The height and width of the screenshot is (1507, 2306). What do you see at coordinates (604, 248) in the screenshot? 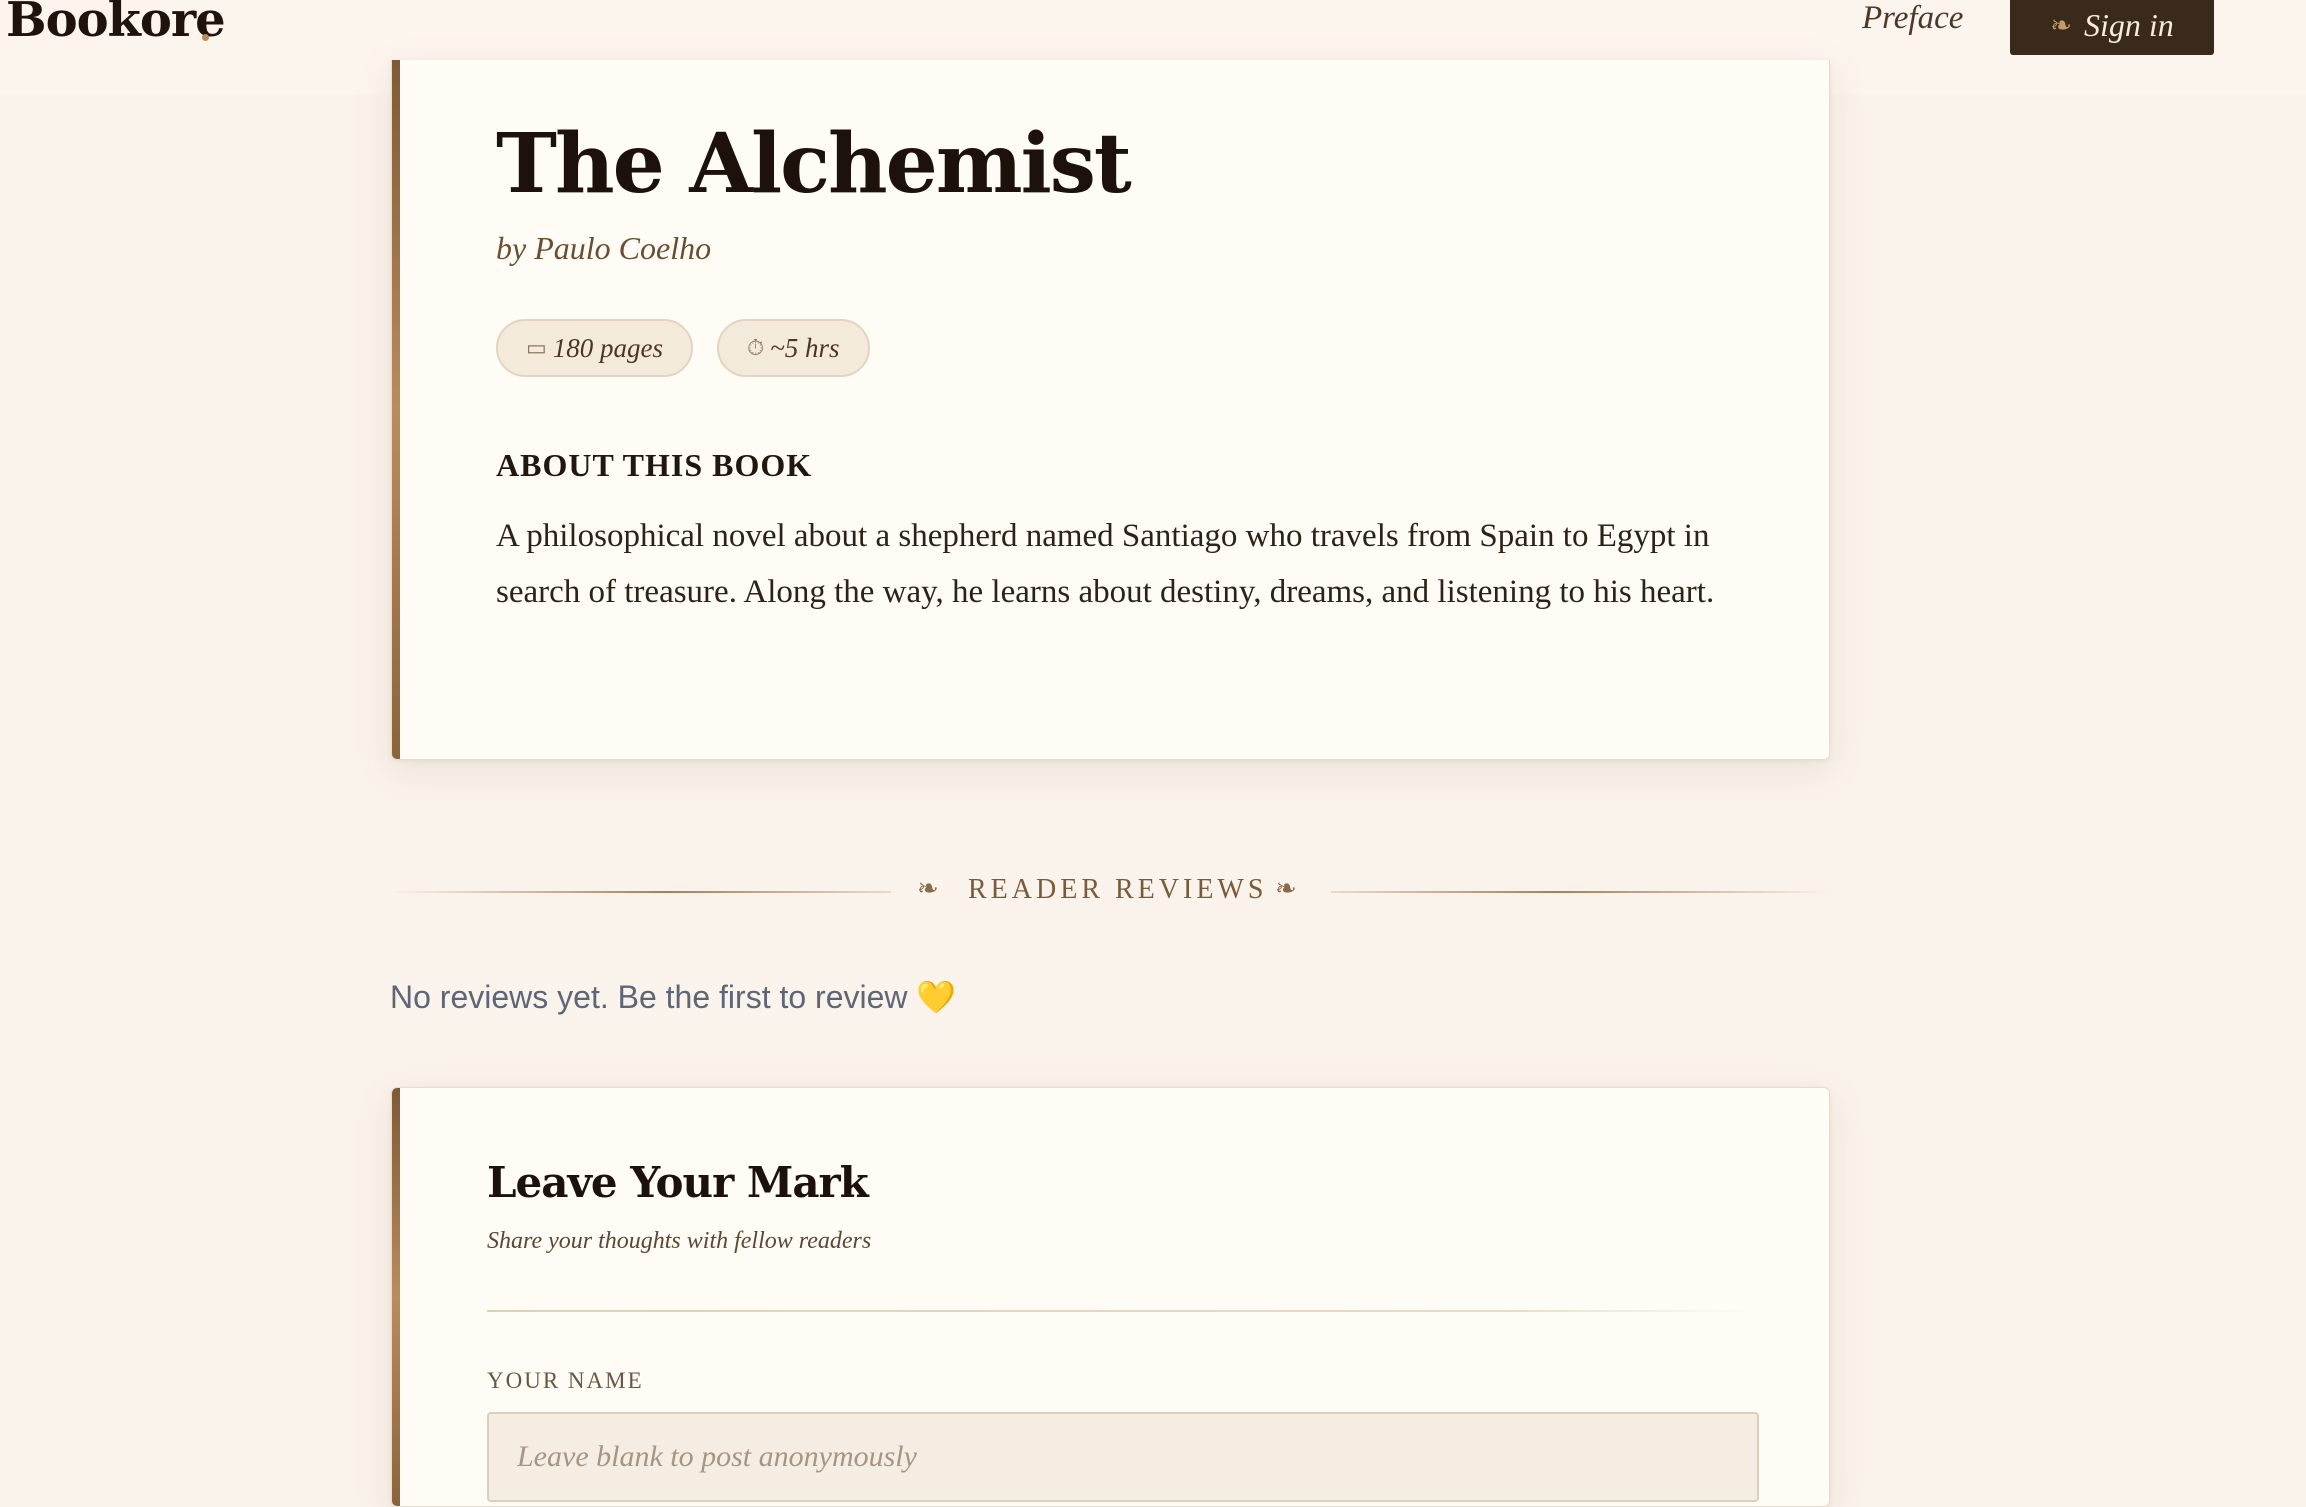
I see `book-author: by Paulo Coelho` at bounding box center [604, 248].